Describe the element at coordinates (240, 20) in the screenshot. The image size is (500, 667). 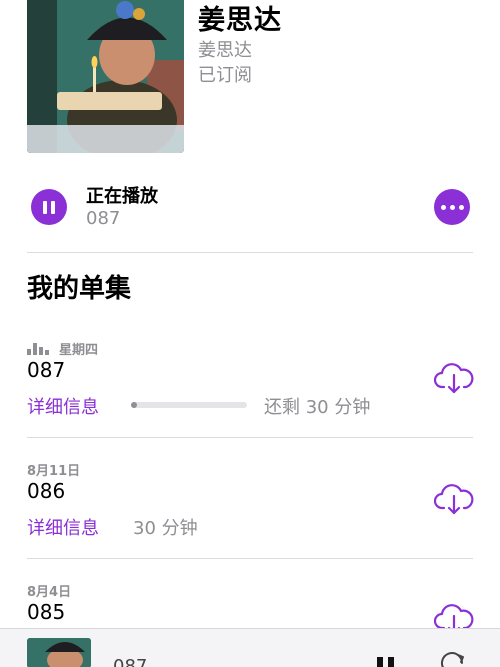
I see `podcast-title: 姜思达` at that location.